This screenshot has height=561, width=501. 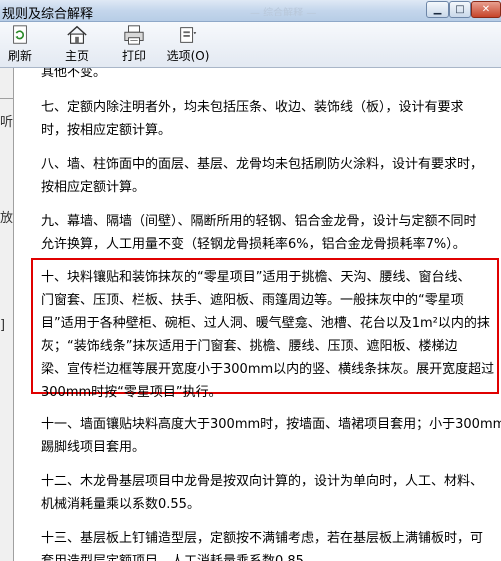 I want to click on nav-item-fragment: 听, so click(x=6, y=120).